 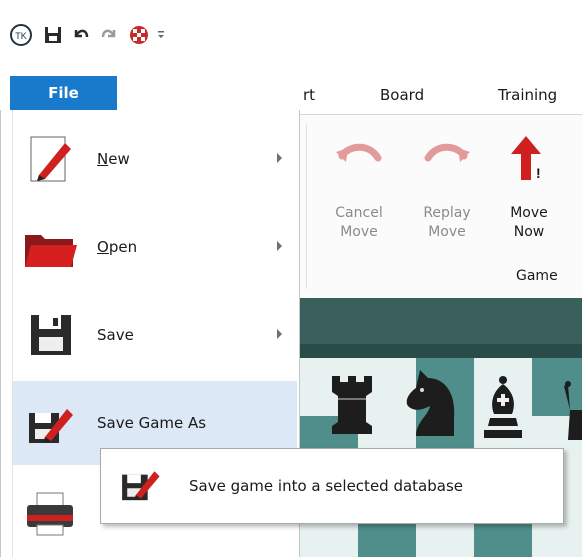 I want to click on tooltip: Save game into a selected database, so click(x=332, y=486).